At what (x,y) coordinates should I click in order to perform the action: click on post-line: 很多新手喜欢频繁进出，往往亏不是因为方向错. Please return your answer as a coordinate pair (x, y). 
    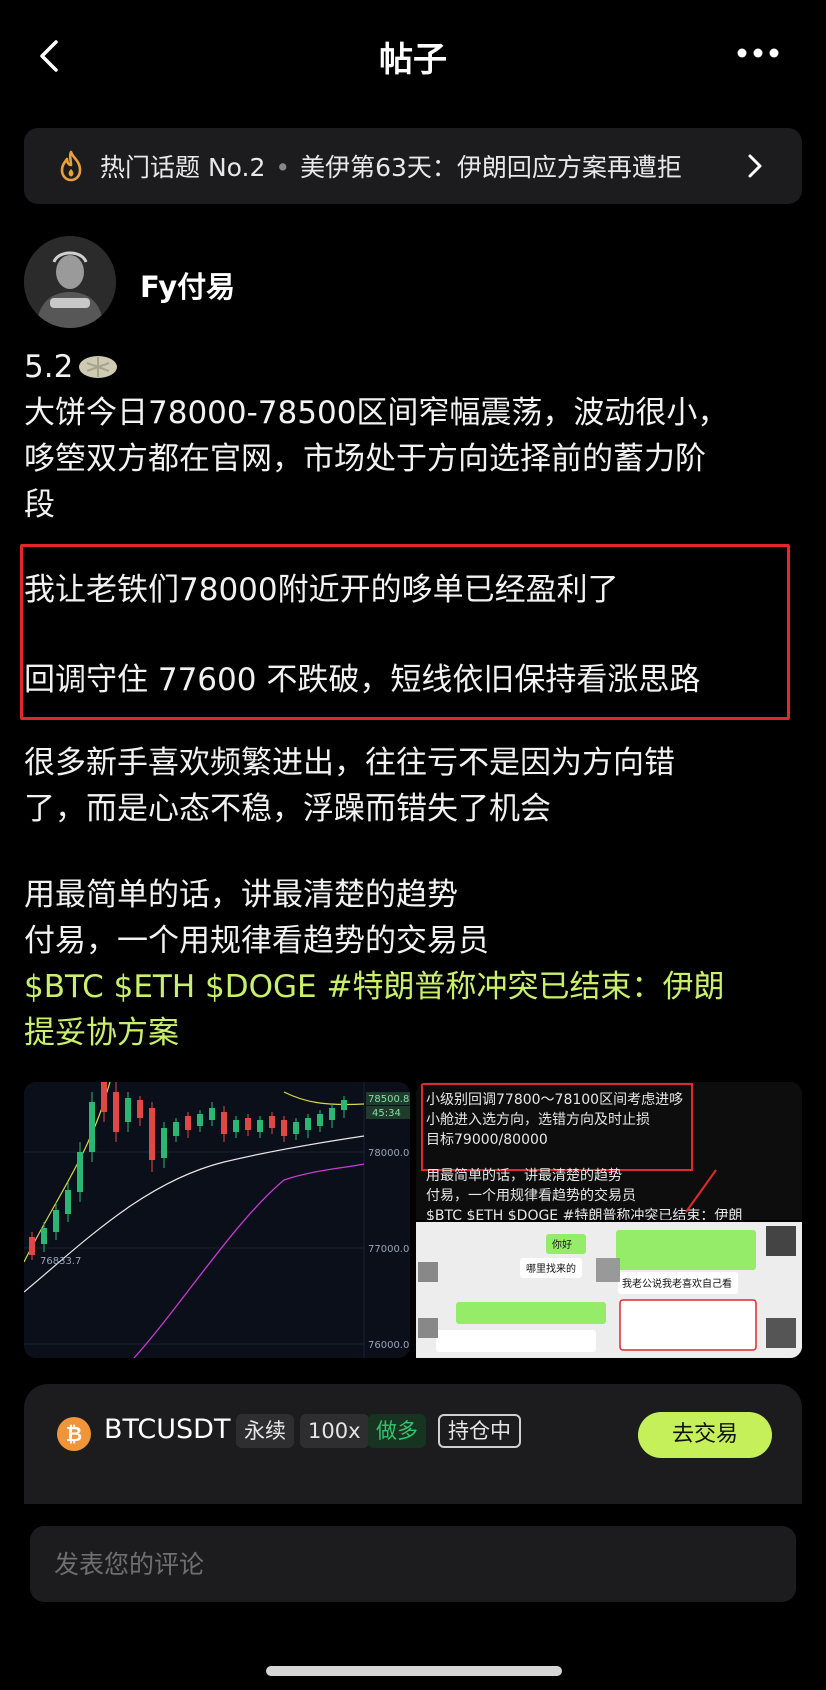
    Looking at the image, I should click on (349, 763).